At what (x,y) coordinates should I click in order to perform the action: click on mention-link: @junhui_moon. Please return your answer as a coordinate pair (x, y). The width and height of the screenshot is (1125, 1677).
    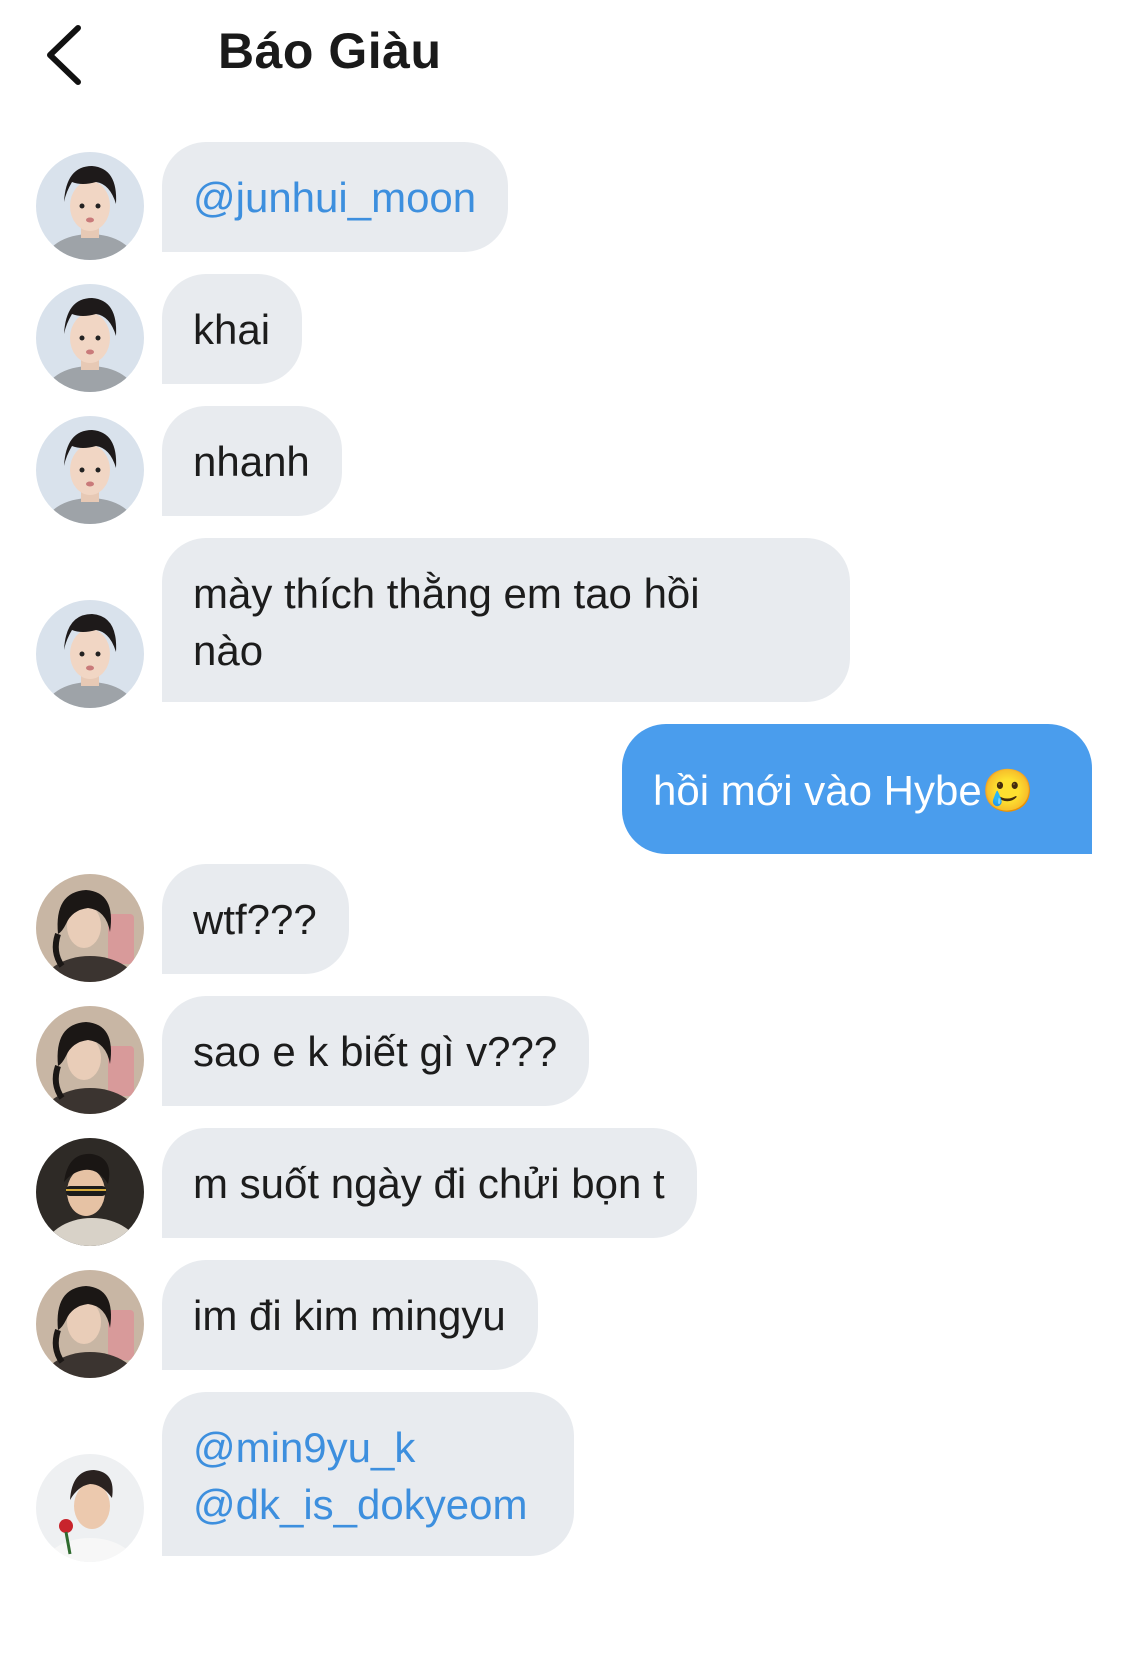
    Looking at the image, I should click on (334, 197).